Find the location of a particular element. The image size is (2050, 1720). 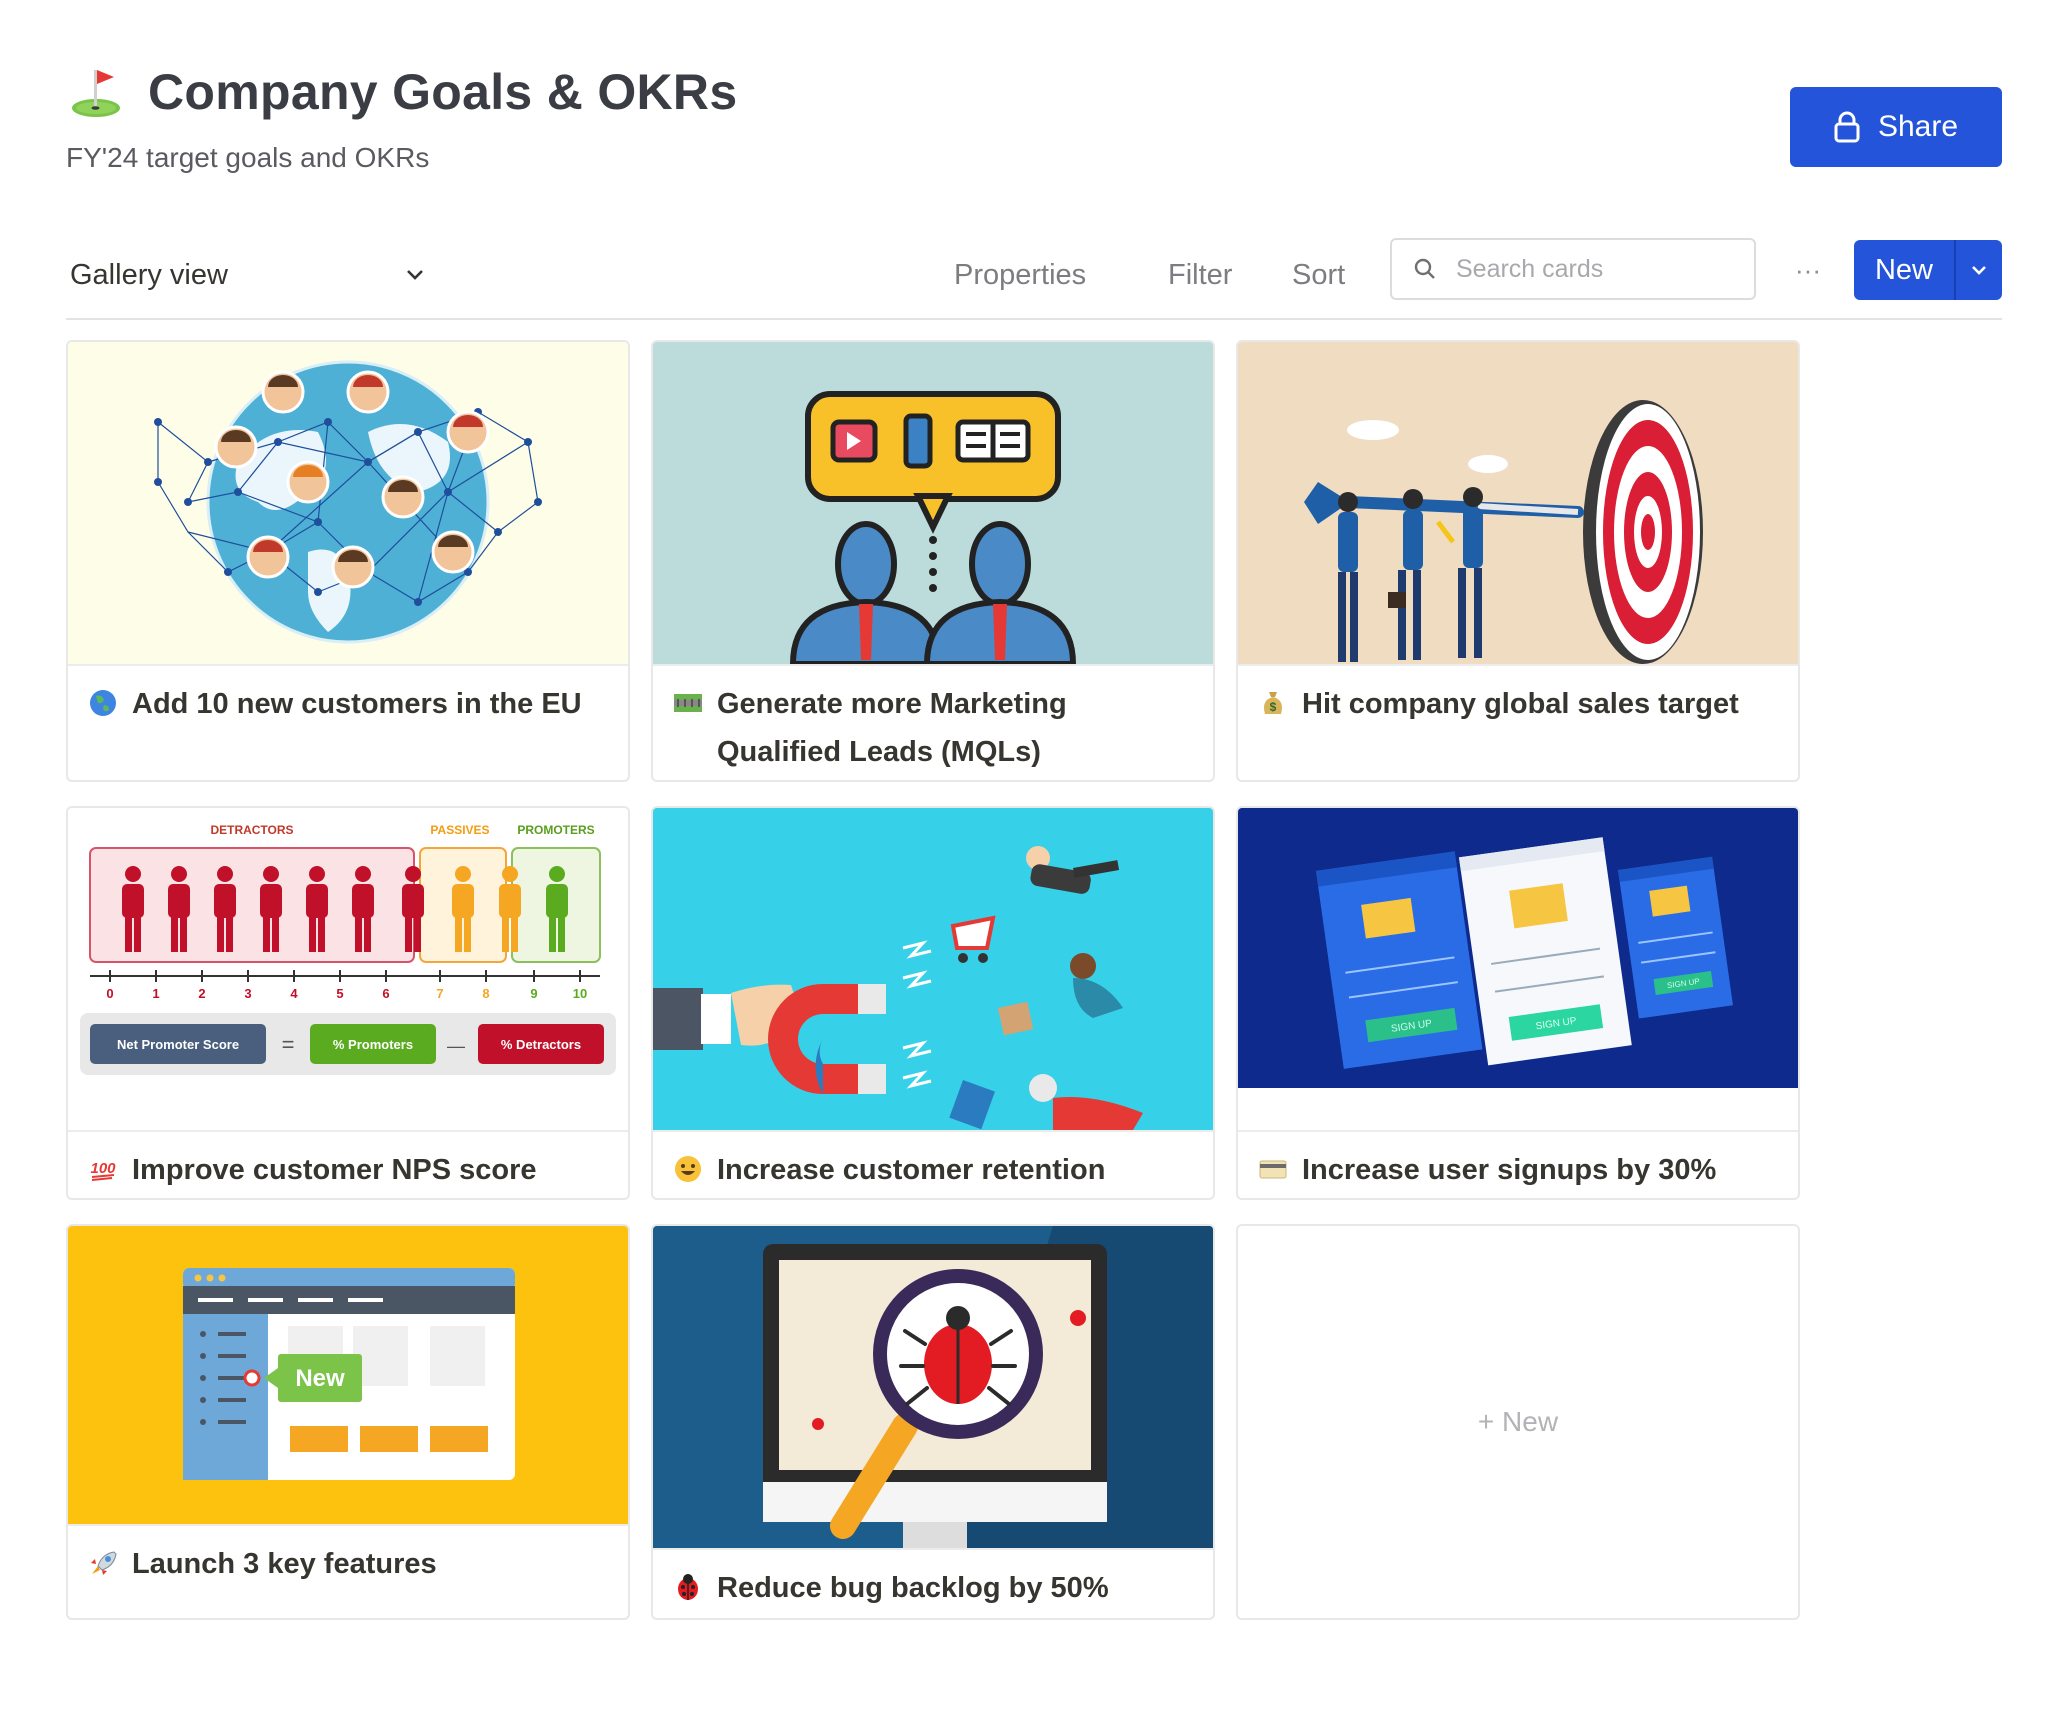

share-label: Share is located at coordinates (1918, 126).